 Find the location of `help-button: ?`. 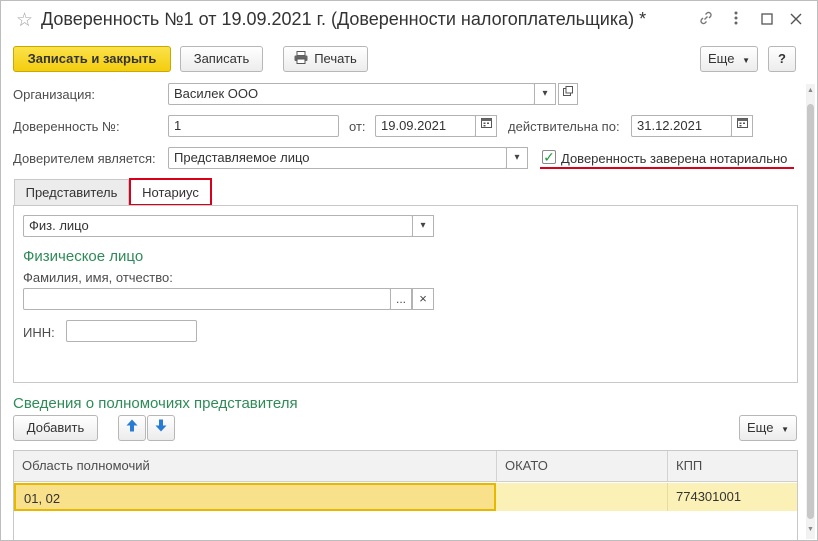

help-button: ? is located at coordinates (782, 59).